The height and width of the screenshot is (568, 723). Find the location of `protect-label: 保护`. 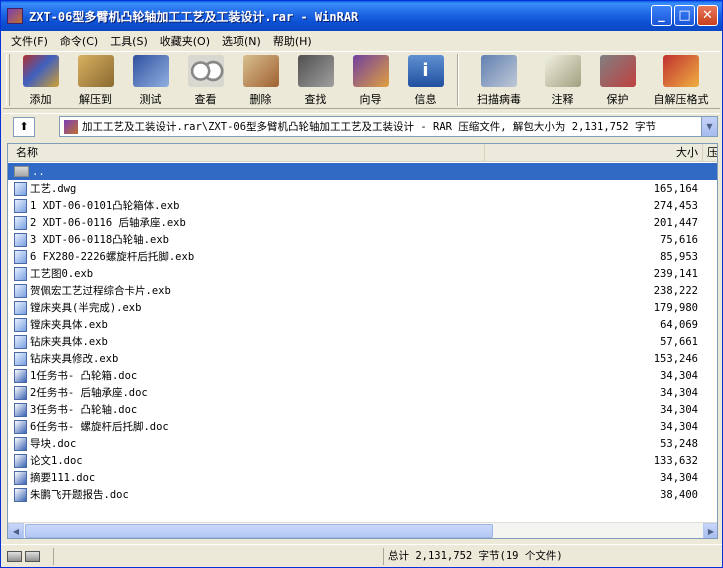

protect-label: 保护 is located at coordinates (617, 99).